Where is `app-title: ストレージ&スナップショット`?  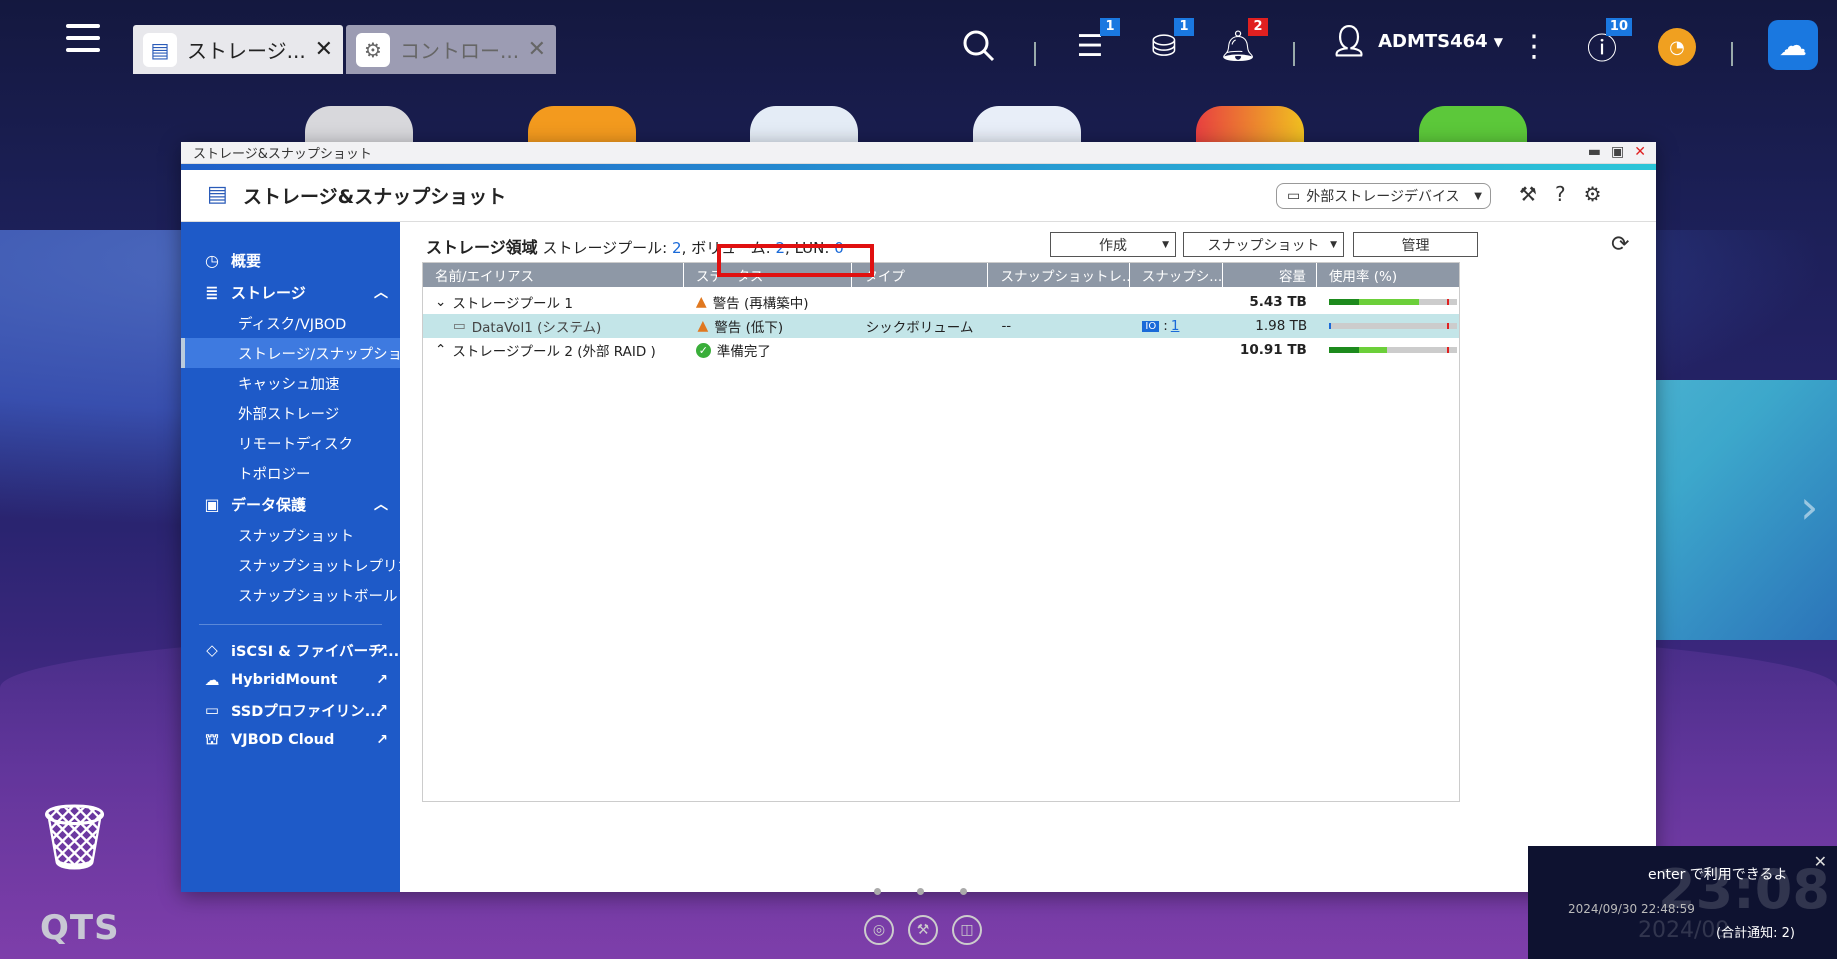 app-title: ストレージ&スナップショット is located at coordinates (375, 197).